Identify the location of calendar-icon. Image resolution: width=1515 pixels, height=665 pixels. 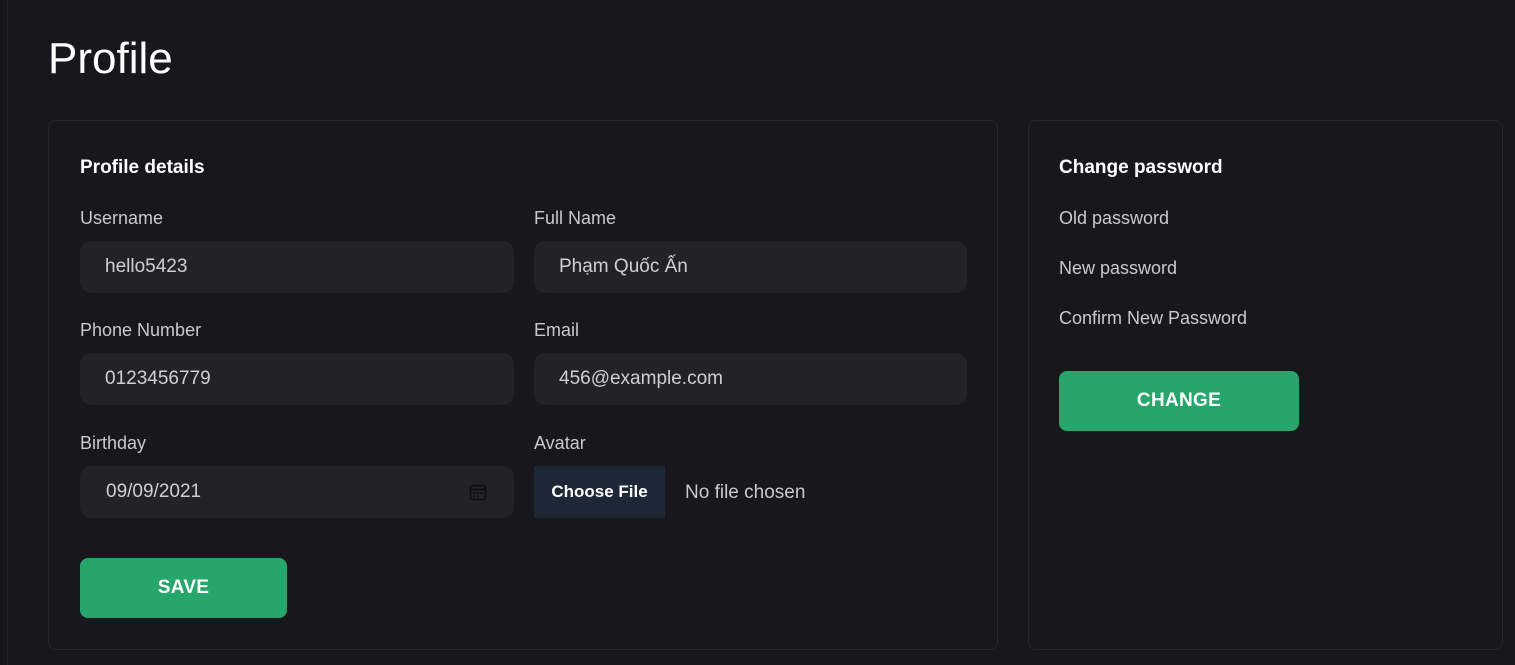
(478, 492).